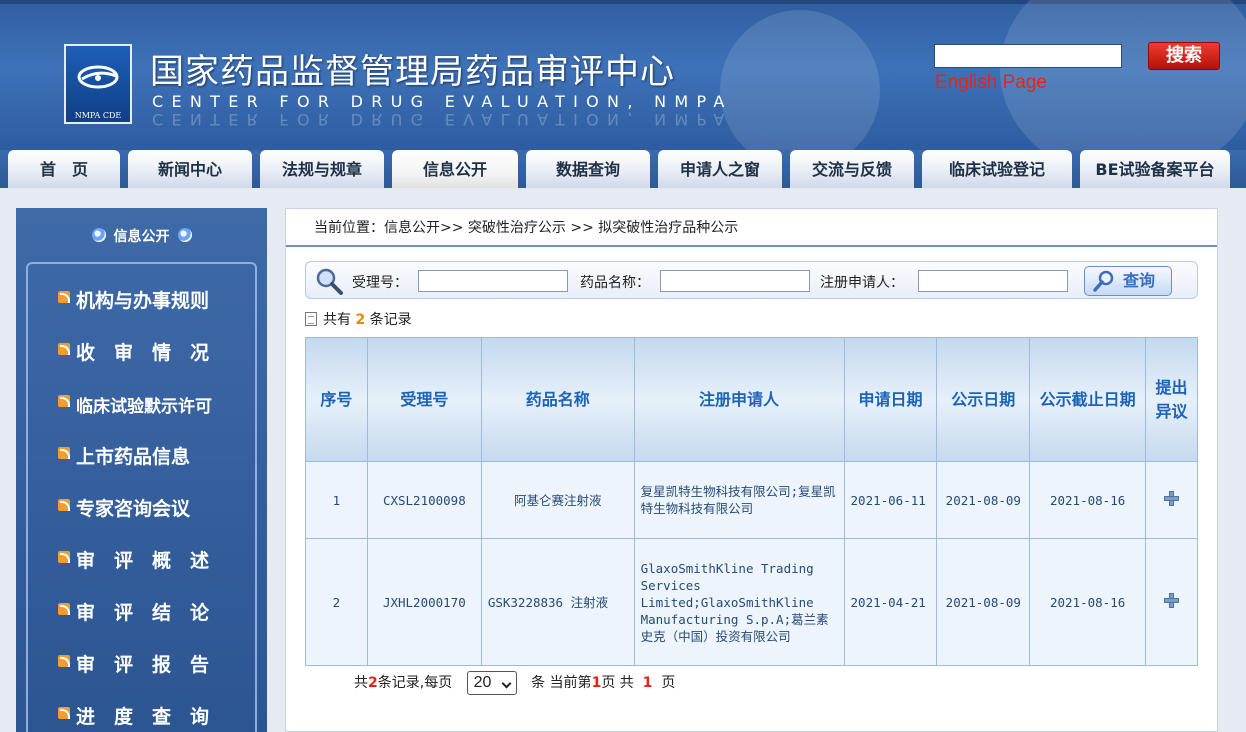  I want to click on site-logo: NMPA CDE, so click(98, 84).